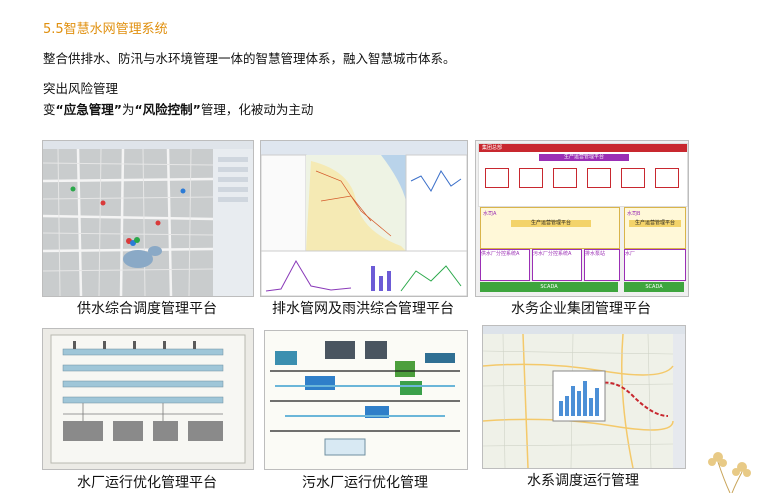  What do you see at coordinates (105, 29) in the screenshot?
I see `section-heading: 5.5智慧水网管理系统` at bounding box center [105, 29].